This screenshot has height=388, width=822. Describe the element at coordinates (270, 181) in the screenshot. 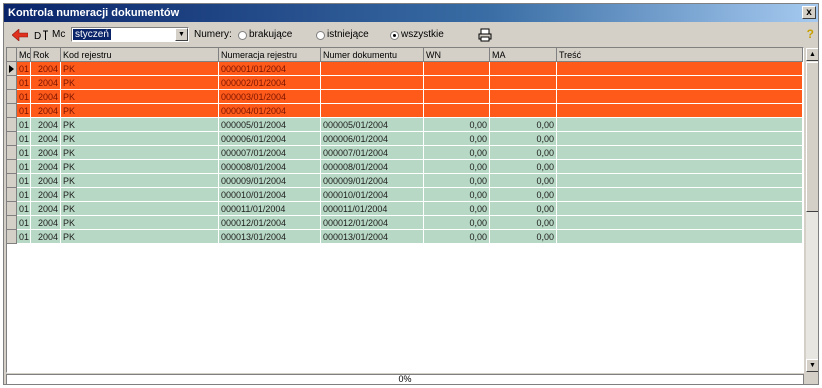

I see `cell-numeracja-rejestru: 000009/01/2004` at that location.